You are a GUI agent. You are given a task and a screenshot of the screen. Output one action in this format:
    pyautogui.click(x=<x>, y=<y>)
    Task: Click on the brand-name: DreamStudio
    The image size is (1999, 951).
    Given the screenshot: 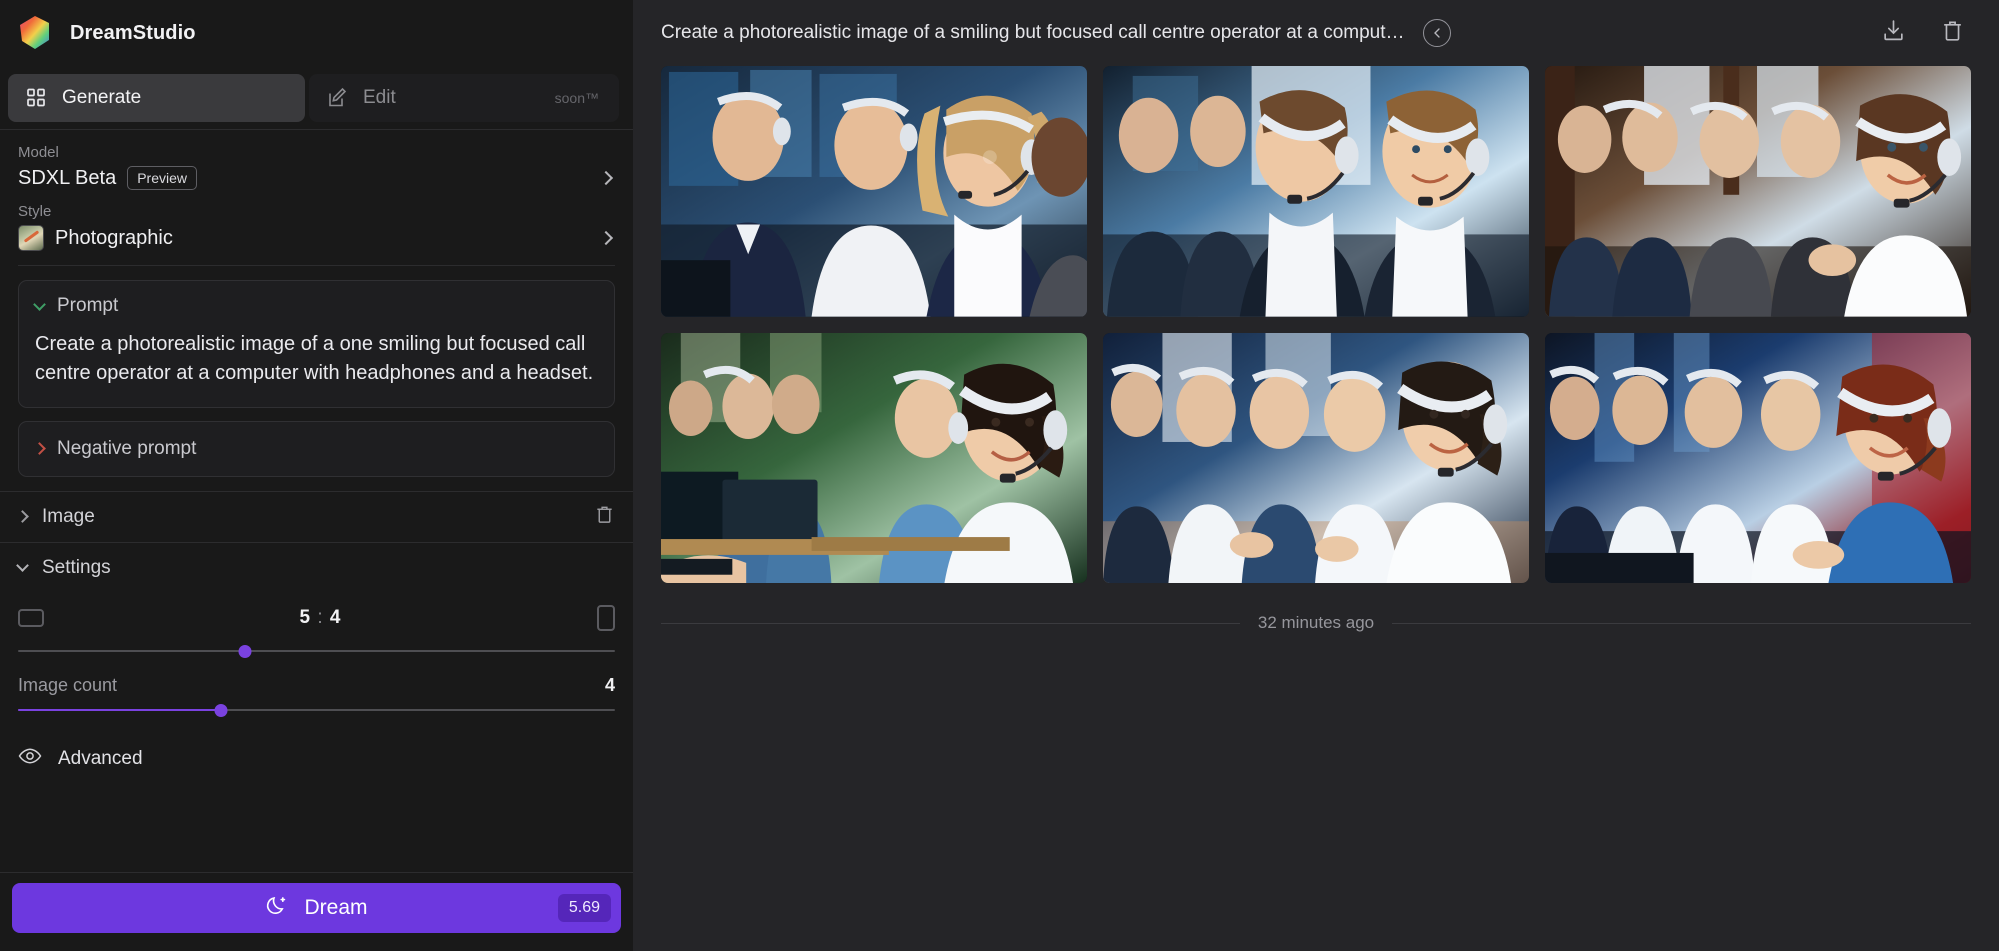 What is the action you would take?
    pyautogui.click(x=133, y=32)
    